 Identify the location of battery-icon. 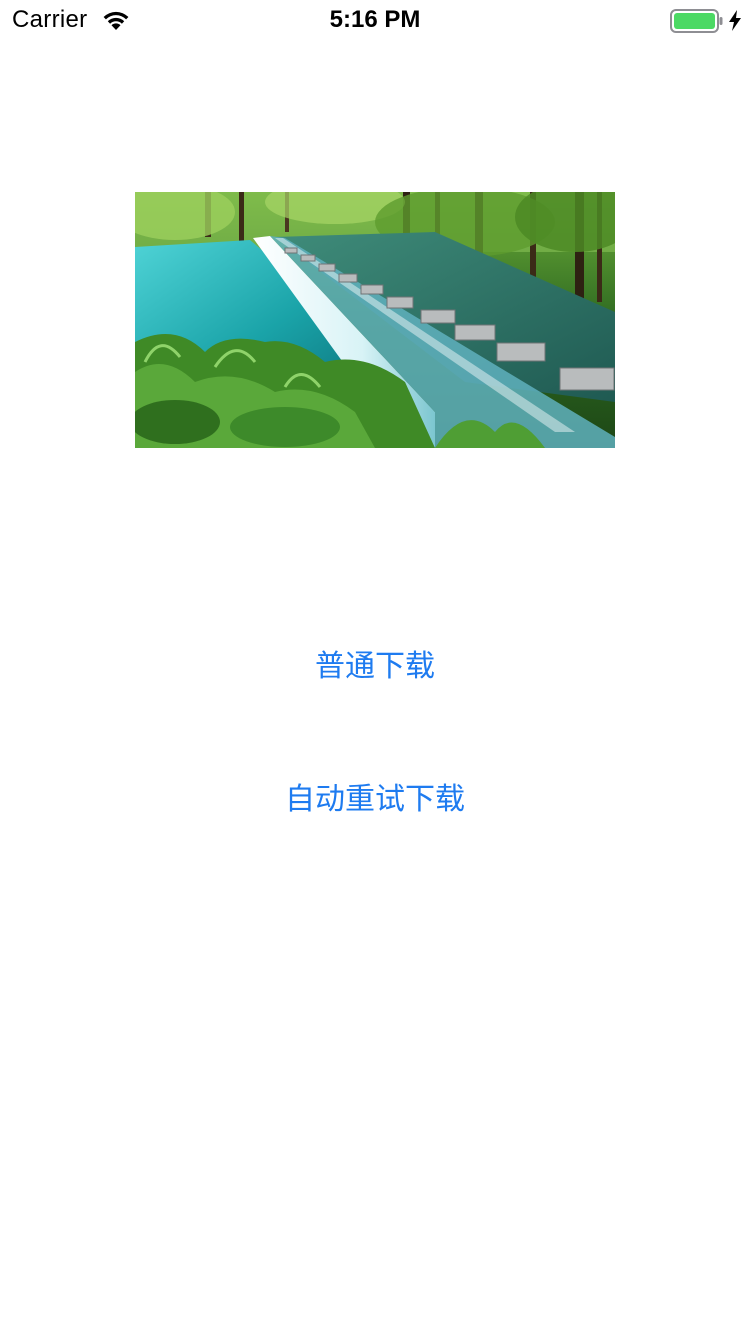
(697, 21).